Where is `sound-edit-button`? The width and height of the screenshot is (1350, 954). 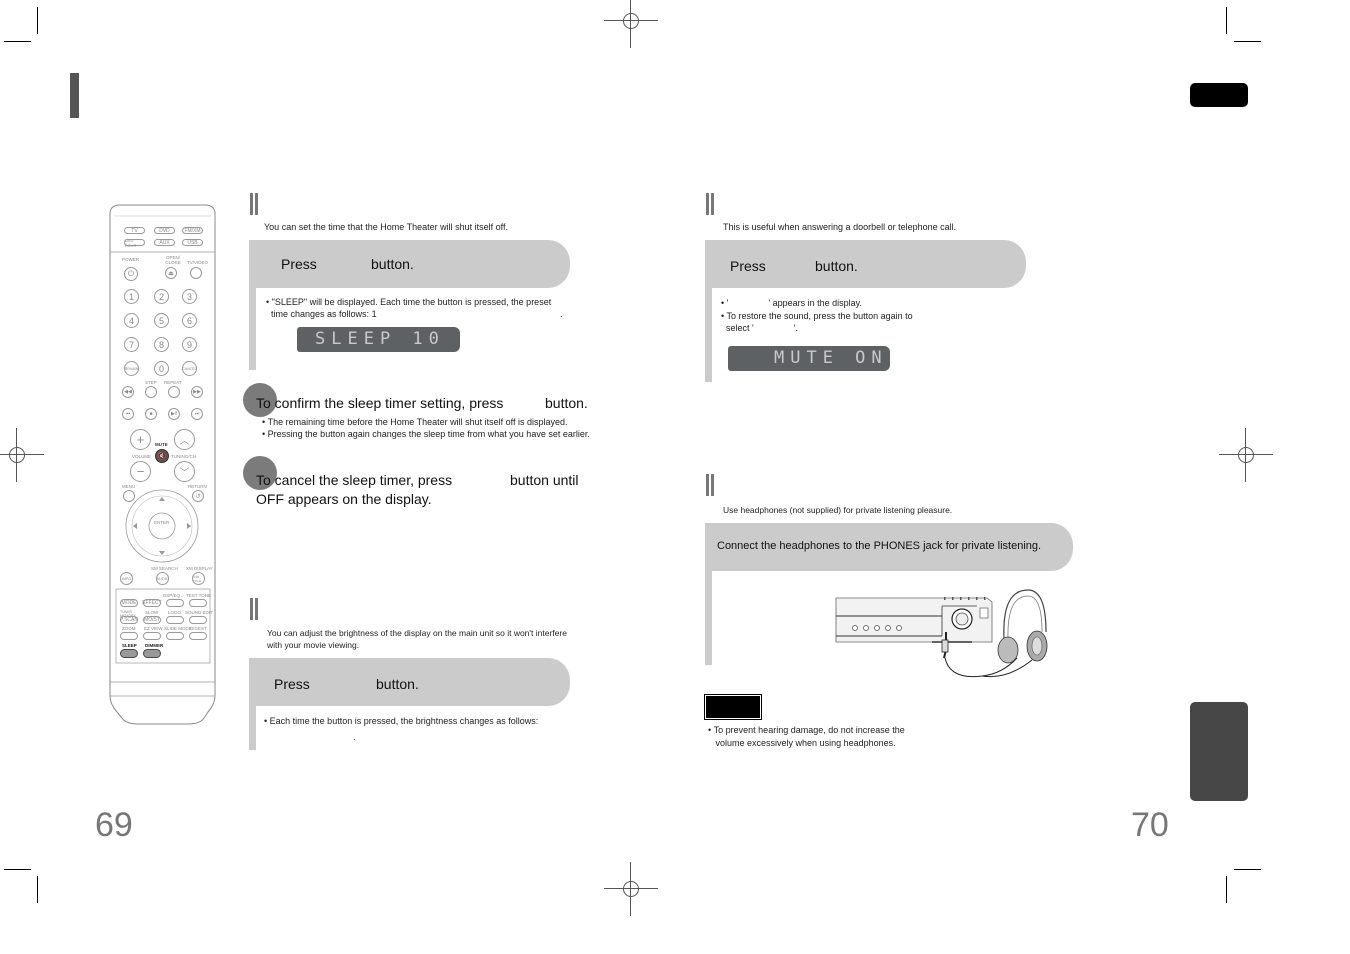 sound-edit-button is located at coordinates (198, 620).